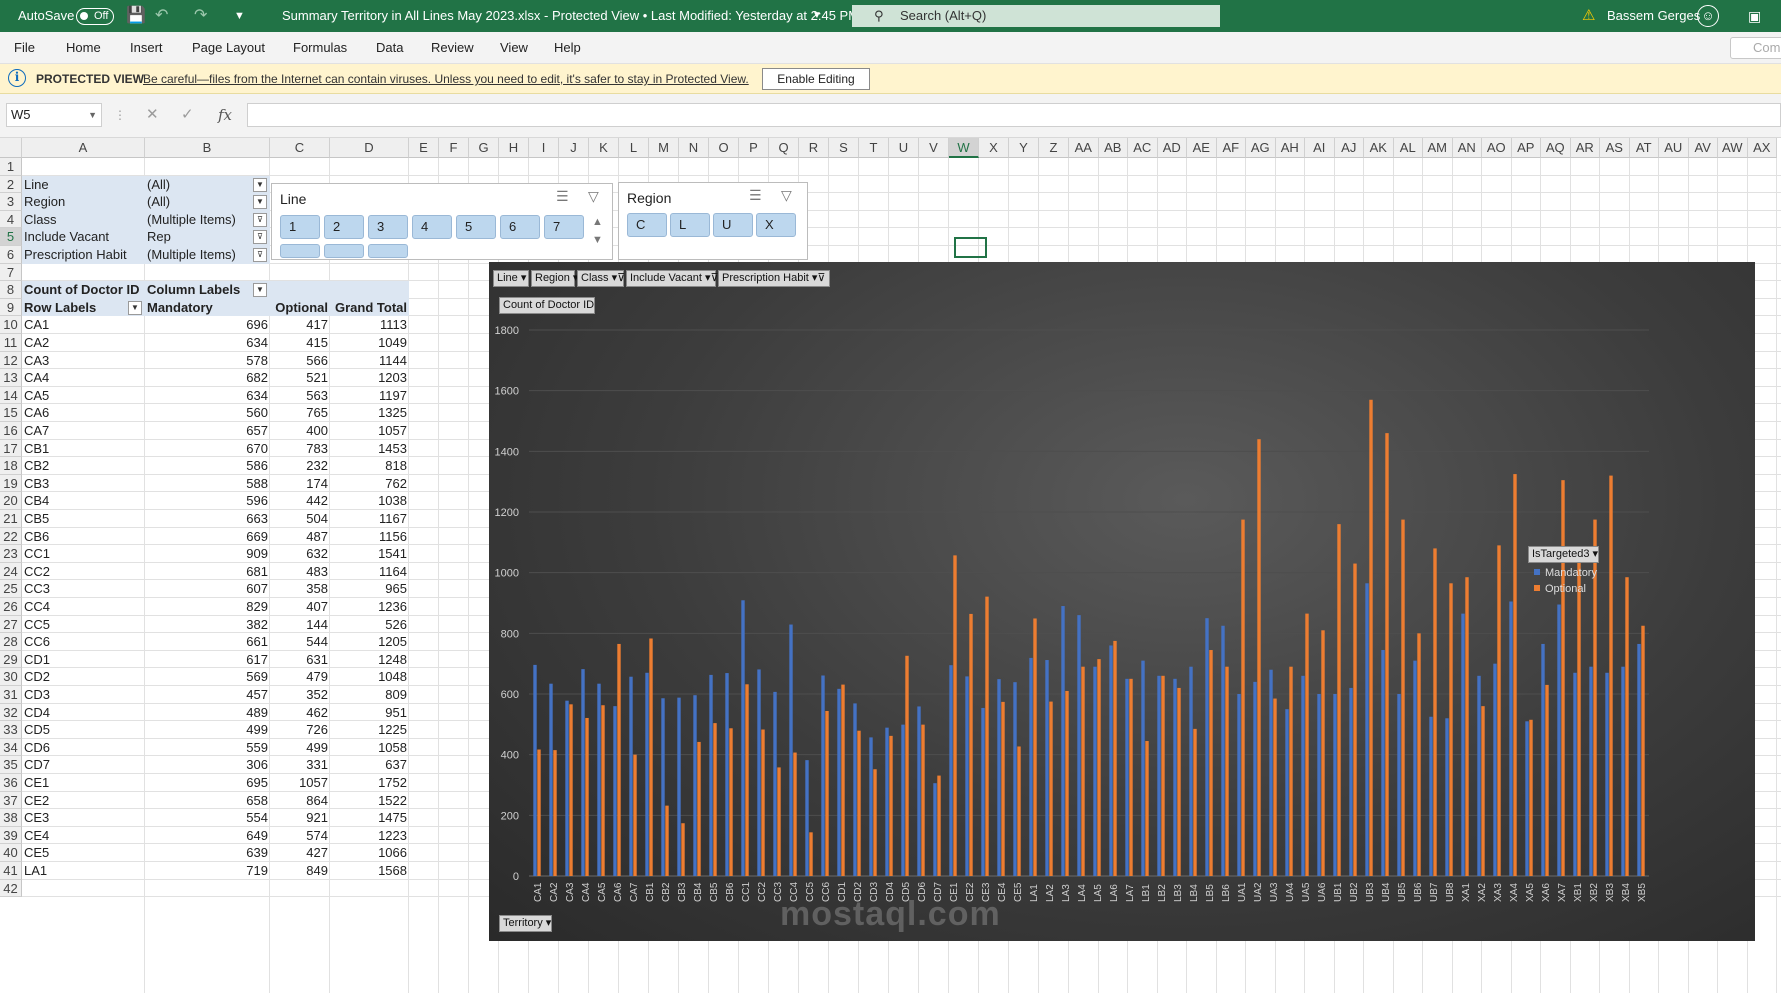  Describe the element at coordinates (1754, 16) in the screenshot. I see `ribbon-display-icon: ▣` at that location.